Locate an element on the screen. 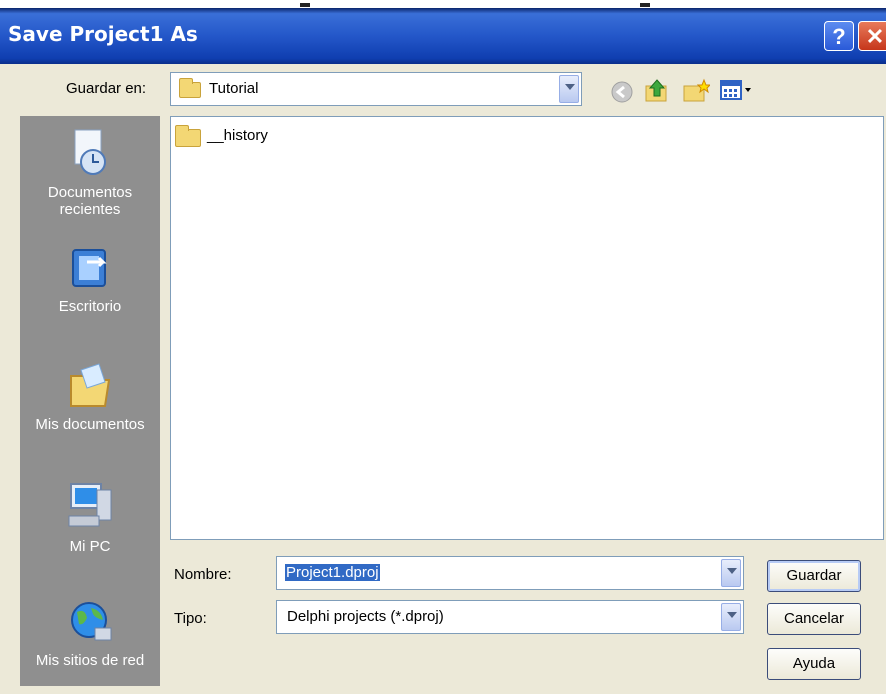  recent-documents-icon is located at coordinates (90, 152).